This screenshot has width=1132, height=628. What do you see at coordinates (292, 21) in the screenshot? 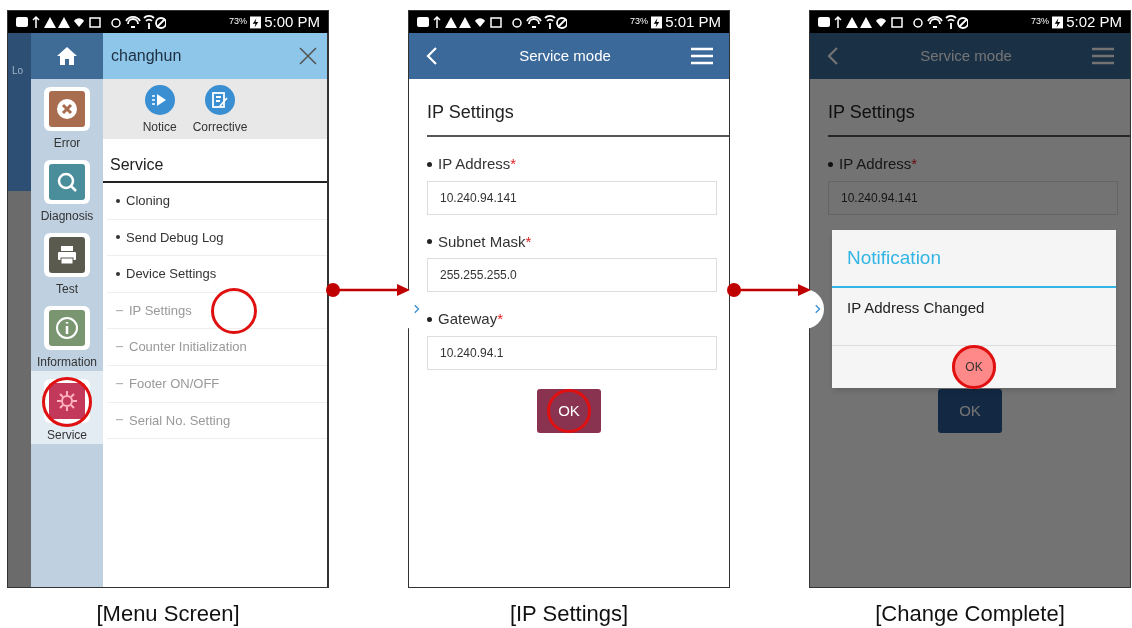
I see `clock: 5:00 PM` at bounding box center [292, 21].